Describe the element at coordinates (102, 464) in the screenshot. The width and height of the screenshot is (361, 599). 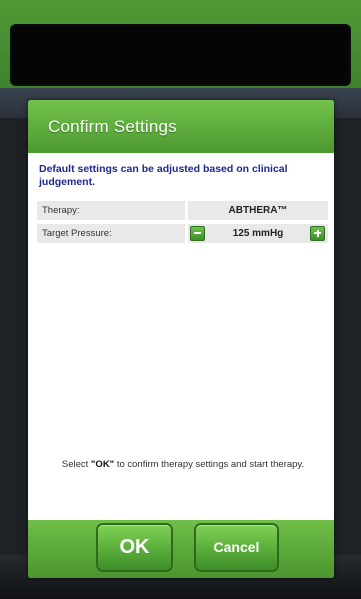
I see `ok-keyword: "OK"` at that location.